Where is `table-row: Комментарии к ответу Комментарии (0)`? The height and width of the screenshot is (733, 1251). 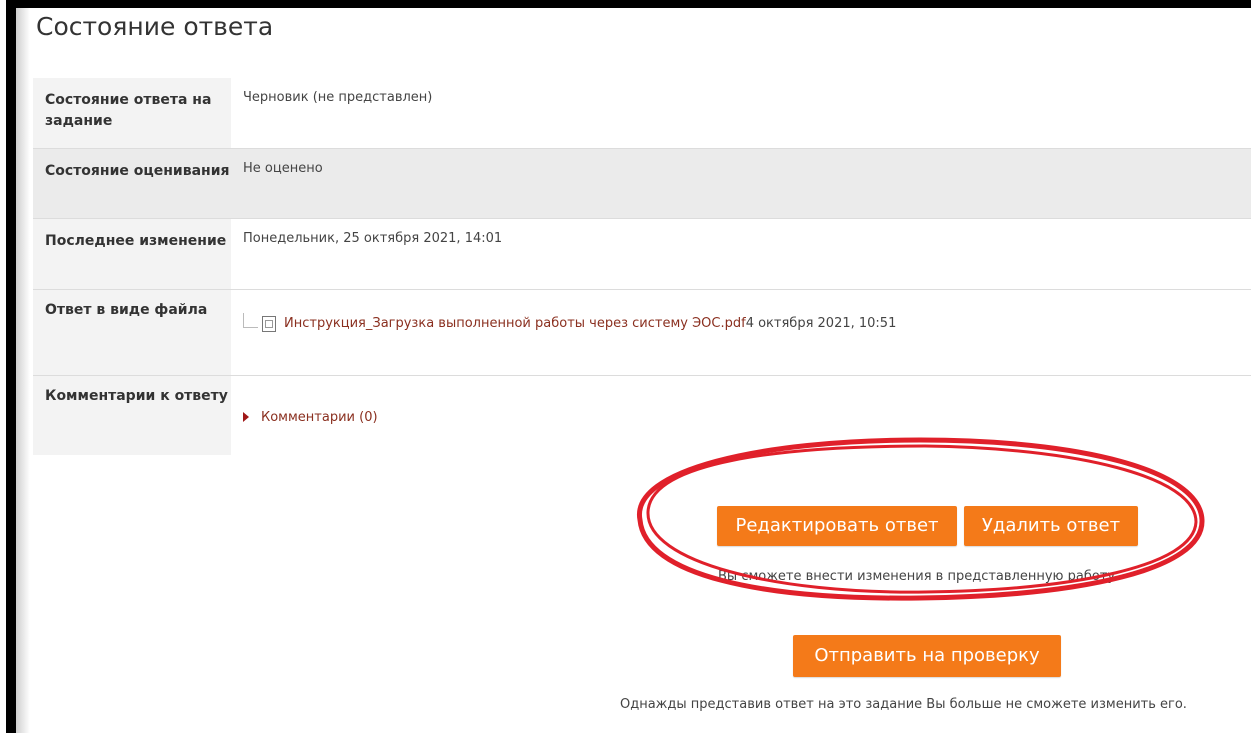
table-row: Комментарии к ответу Комментарии (0) is located at coordinates (642, 414).